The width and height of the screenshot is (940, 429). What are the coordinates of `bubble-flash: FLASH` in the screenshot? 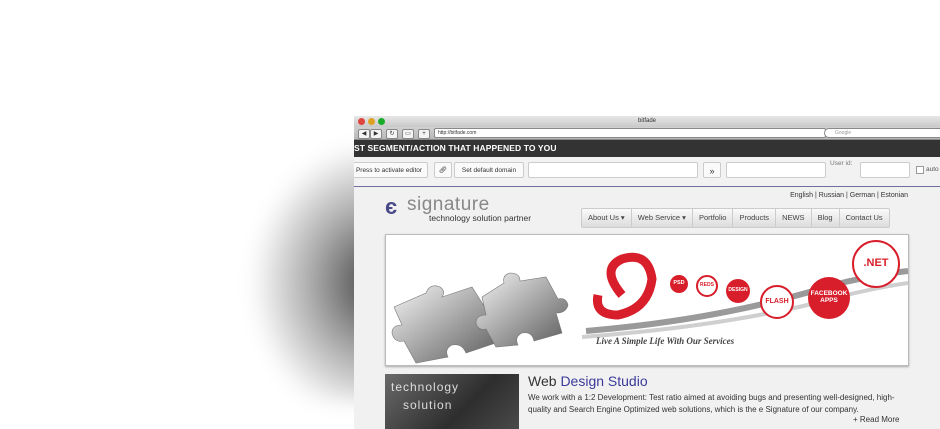 It's located at (777, 302).